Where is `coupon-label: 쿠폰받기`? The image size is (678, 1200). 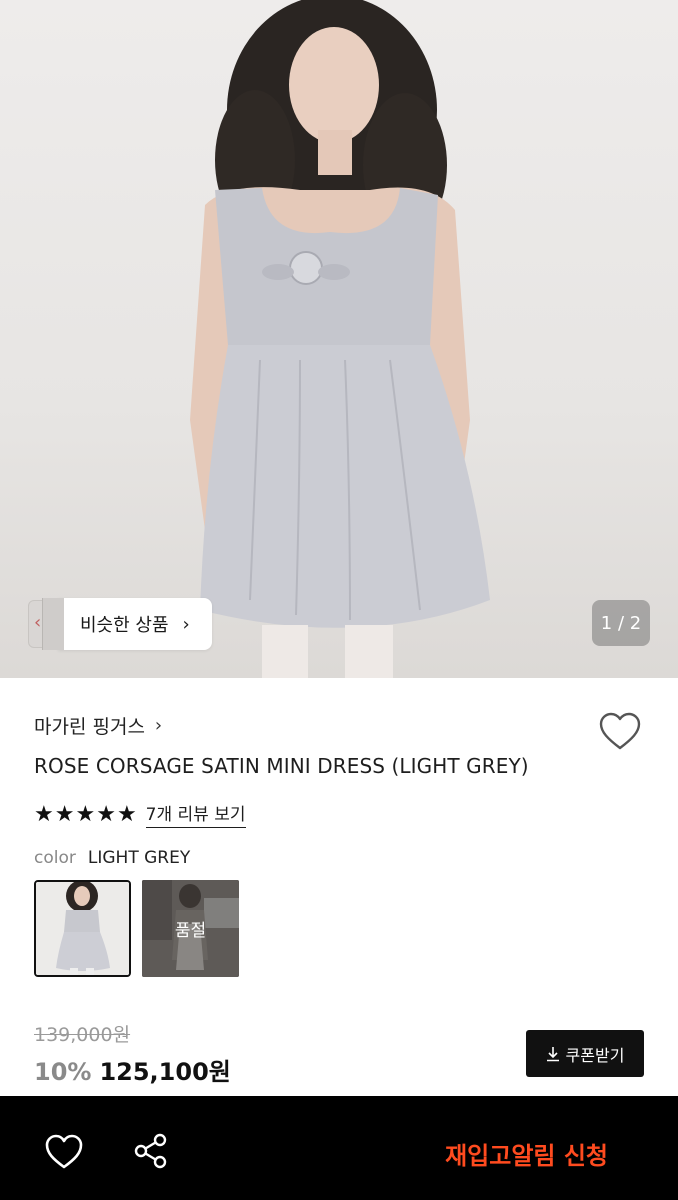
coupon-label: 쿠폰받기 is located at coordinates (595, 1055).